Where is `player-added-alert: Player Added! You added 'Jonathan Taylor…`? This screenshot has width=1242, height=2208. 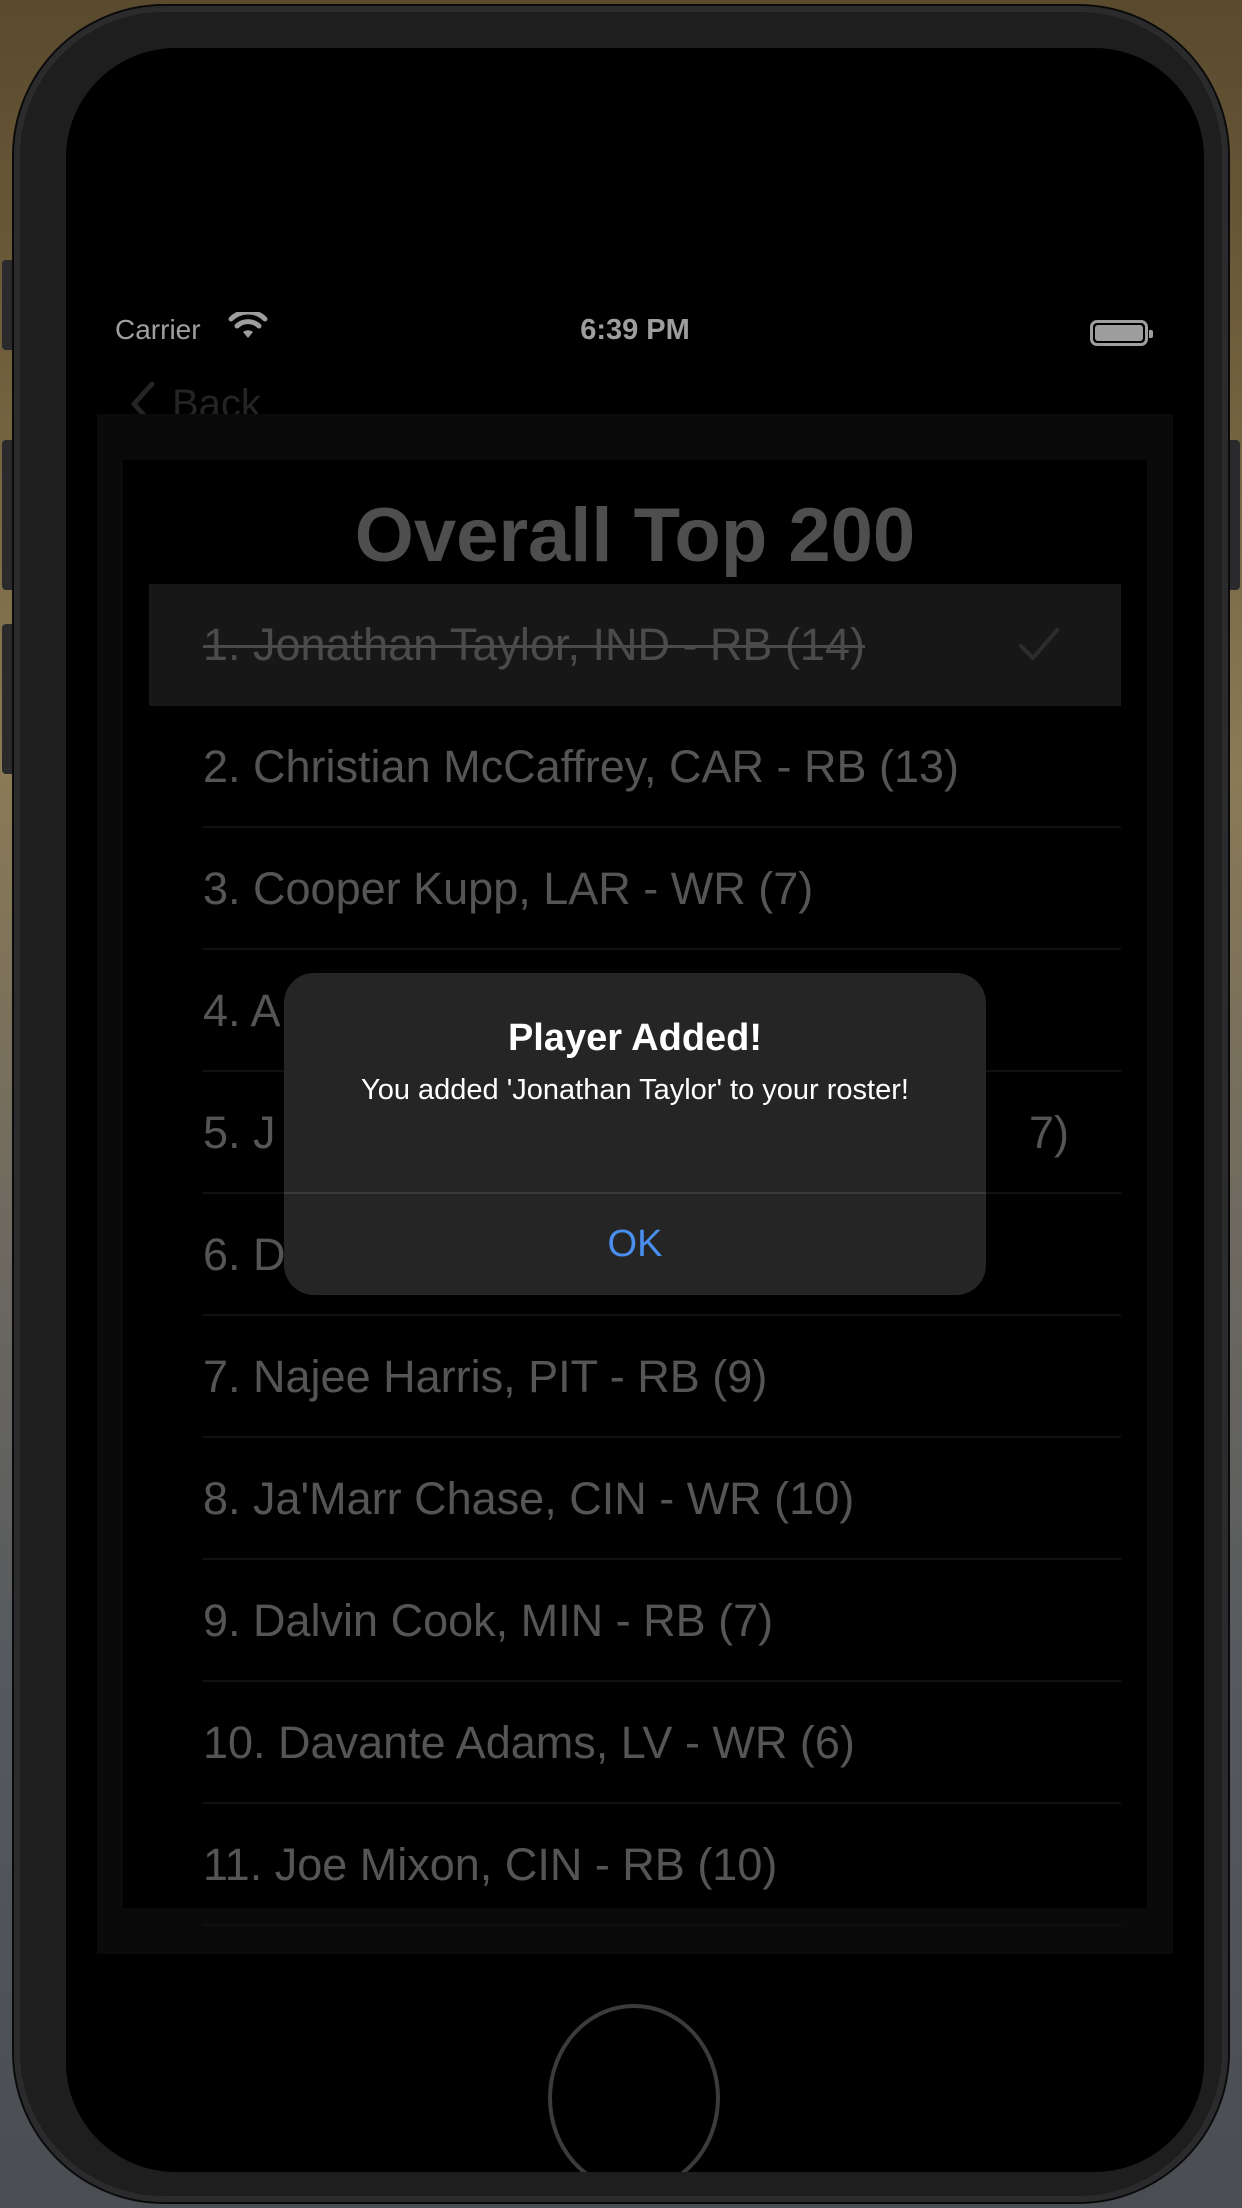
player-added-alert: Player Added! You added 'Jonathan Taylor… is located at coordinates (635, 1134).